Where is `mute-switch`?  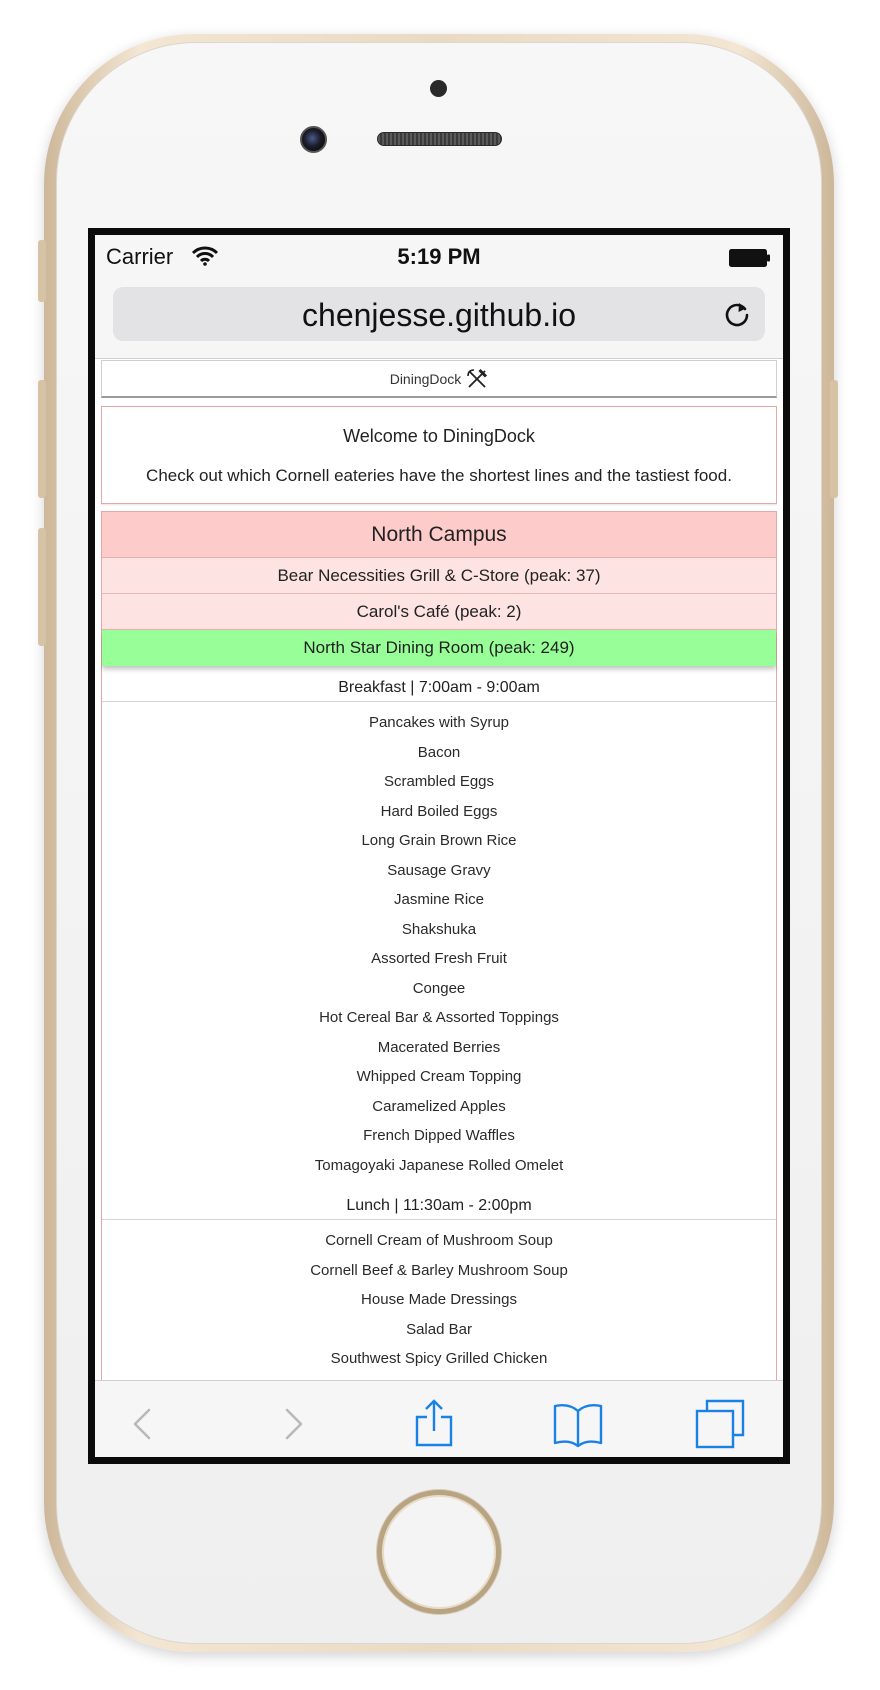
mute-switch is located at coordinates (42, 271).